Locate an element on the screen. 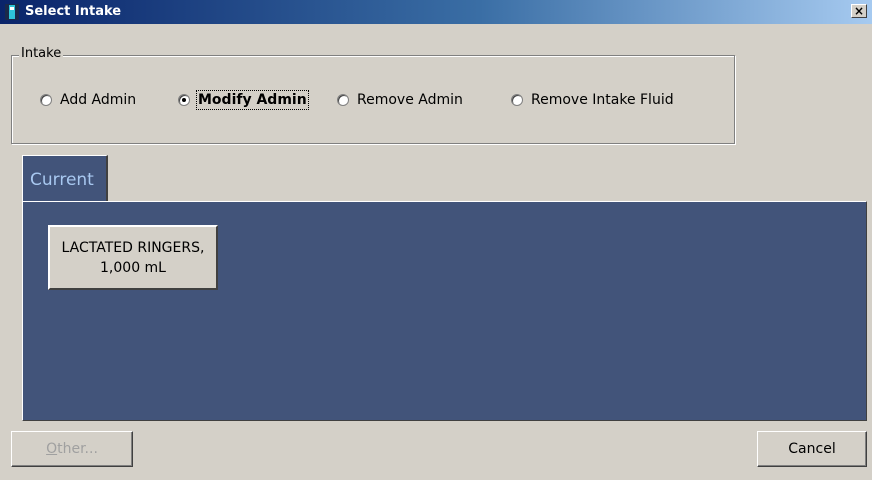 This screenshot has width=872, height=480. intake-item-button: LACTATED RINGERS, 1,000 mL is located at coordinates (133, 257).